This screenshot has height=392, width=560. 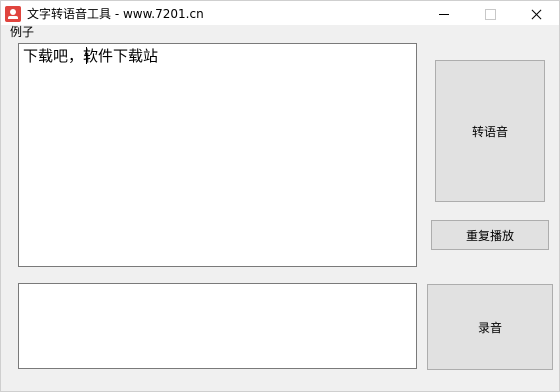 What do you see at coordinates (280, 33) in the screenshot?
I see `menu-bar: 例子` at bounding box center [280, 33].